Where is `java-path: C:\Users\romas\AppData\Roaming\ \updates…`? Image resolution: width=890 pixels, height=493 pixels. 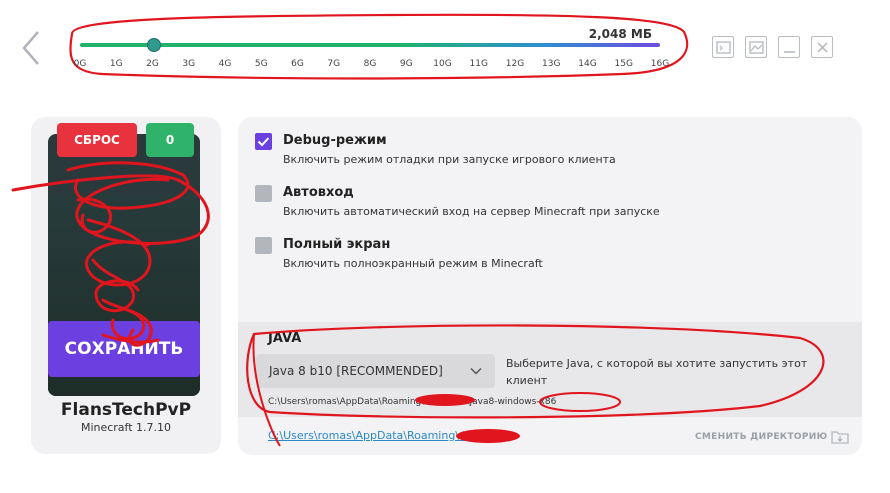 java-path: C:\Users\romas\AppData\Roaming\ \updates… is located at coordinates (412, 402).